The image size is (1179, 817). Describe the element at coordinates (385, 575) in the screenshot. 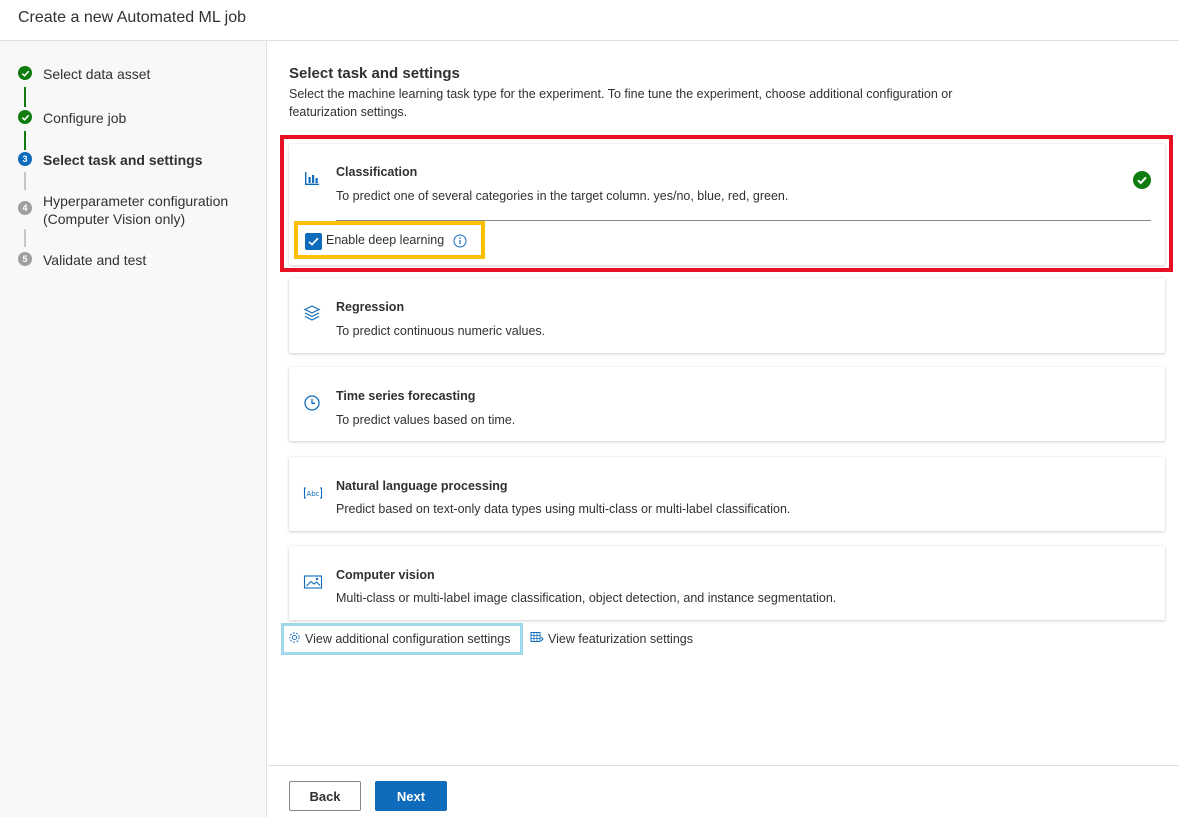

I see `card-title: Computer vision` at that location.